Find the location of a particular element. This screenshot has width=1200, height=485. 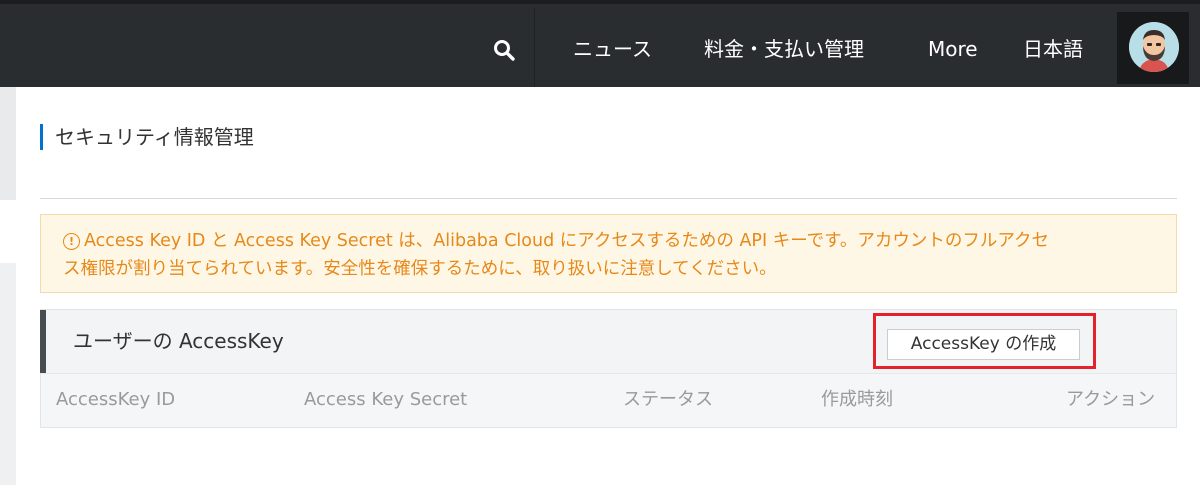

nav-item-more: More is located at coordinates (953, 49).